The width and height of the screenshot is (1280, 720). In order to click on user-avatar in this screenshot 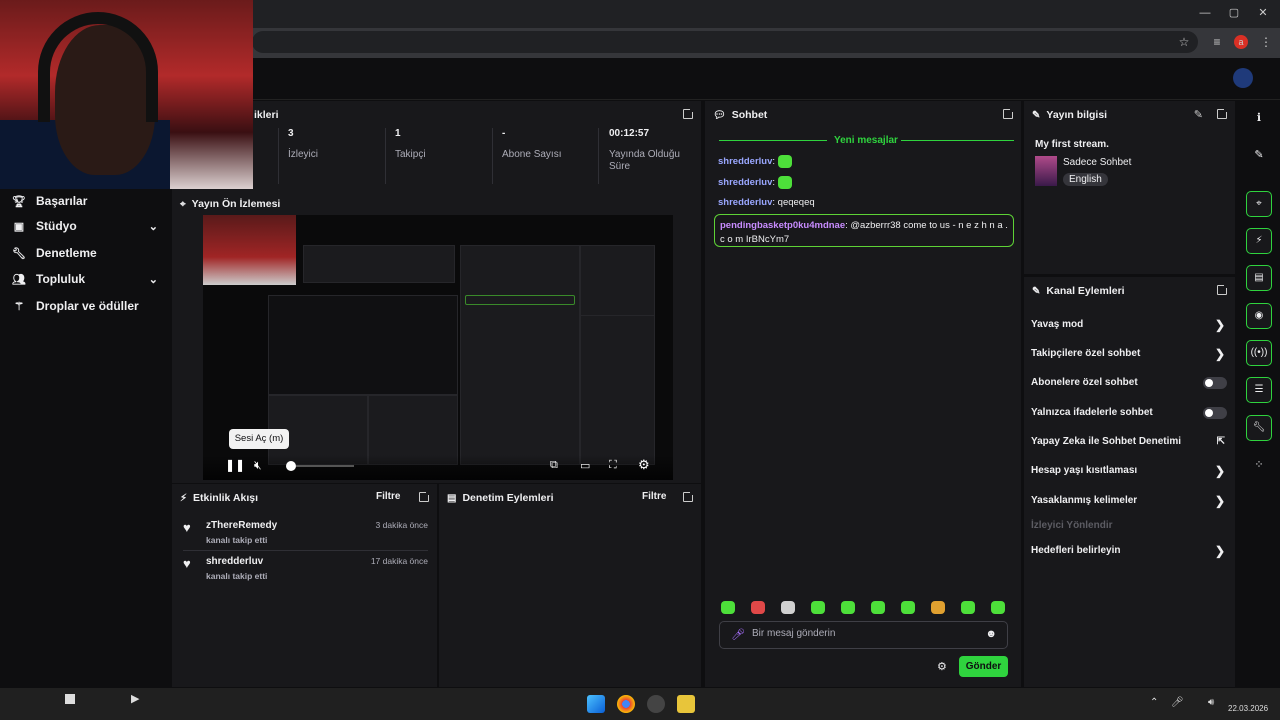, I will do `click(1243, 78)`.